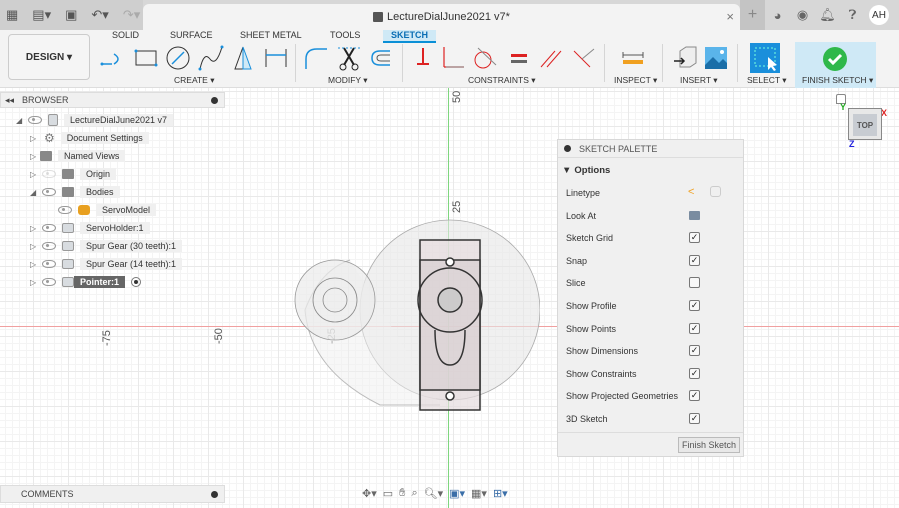  Describe the element at coordinates (73, 174) in the screenshot. I see `tree-item-origin: ▷ Origin` at that location.